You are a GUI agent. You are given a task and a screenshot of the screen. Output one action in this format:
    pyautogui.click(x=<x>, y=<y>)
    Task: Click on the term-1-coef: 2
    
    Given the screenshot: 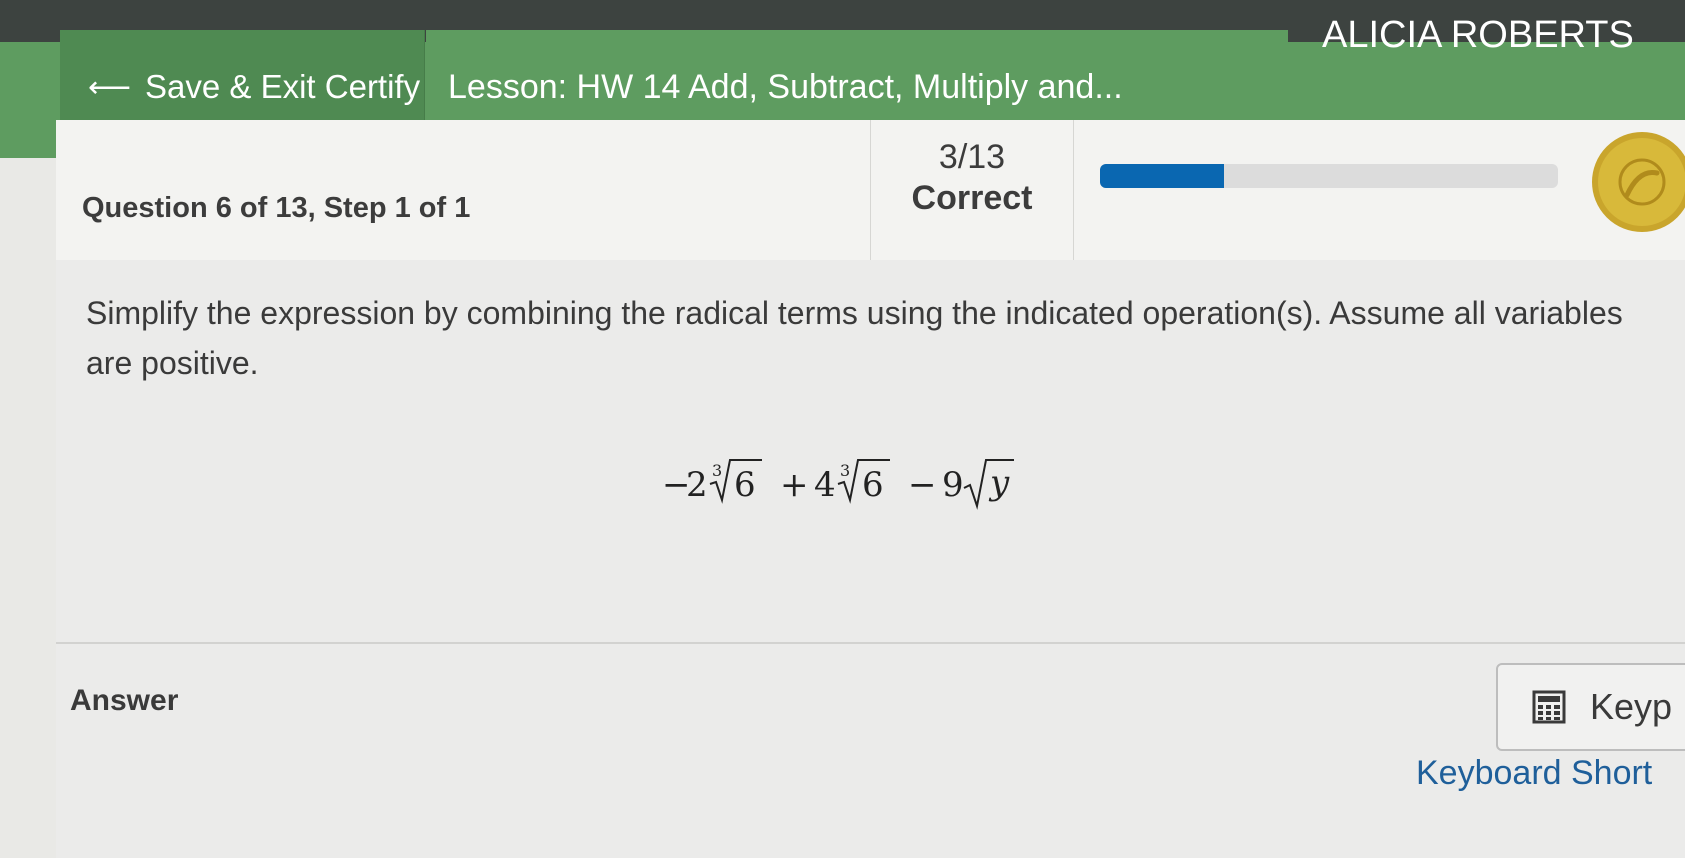 What is the action you would take?
    pyautogui.click(x=697, y=485)
    